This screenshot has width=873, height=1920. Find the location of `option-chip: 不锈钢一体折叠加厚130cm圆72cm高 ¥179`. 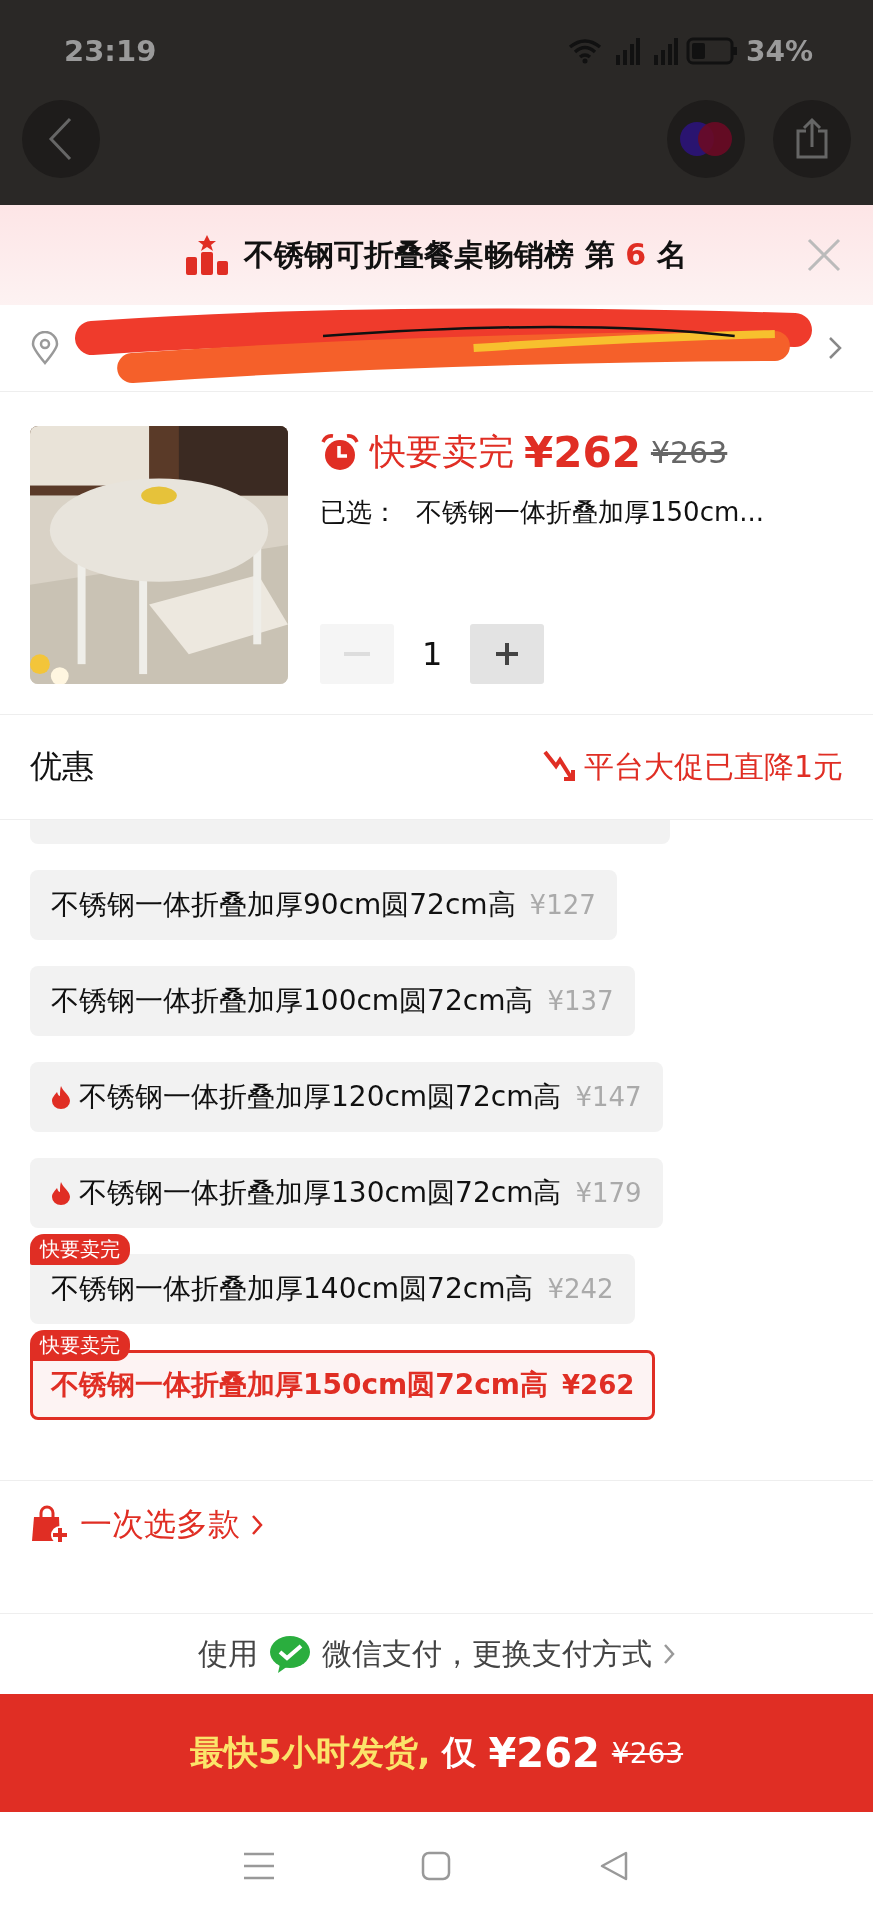

option-chip: 不锈钢一体折叠加厚130cm圆72cm高 ¥179 is located at coordinates (346, 1193).